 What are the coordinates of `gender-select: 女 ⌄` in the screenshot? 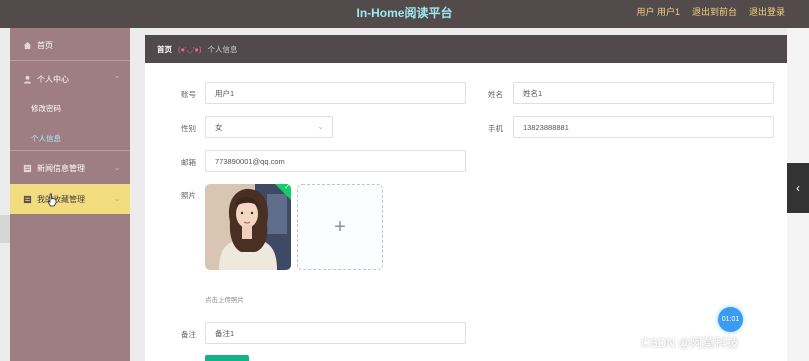 It's located at (269, 127).